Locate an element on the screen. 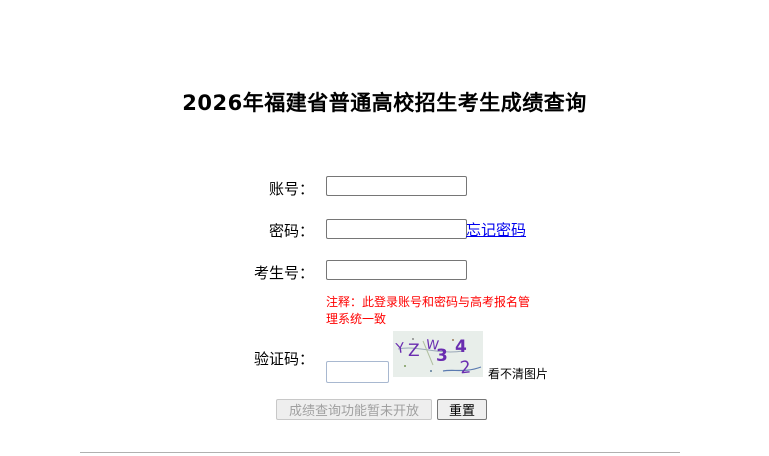  exam-number-input is located at coordinates (396, 270).